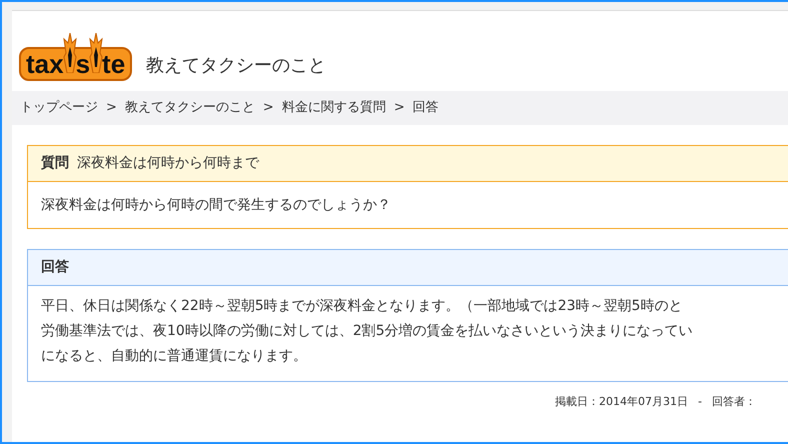 The image size is (788, 444). Describe the element at coordinates (55, 267) in the screenshot. I see `answer-label: 回答` at that location.